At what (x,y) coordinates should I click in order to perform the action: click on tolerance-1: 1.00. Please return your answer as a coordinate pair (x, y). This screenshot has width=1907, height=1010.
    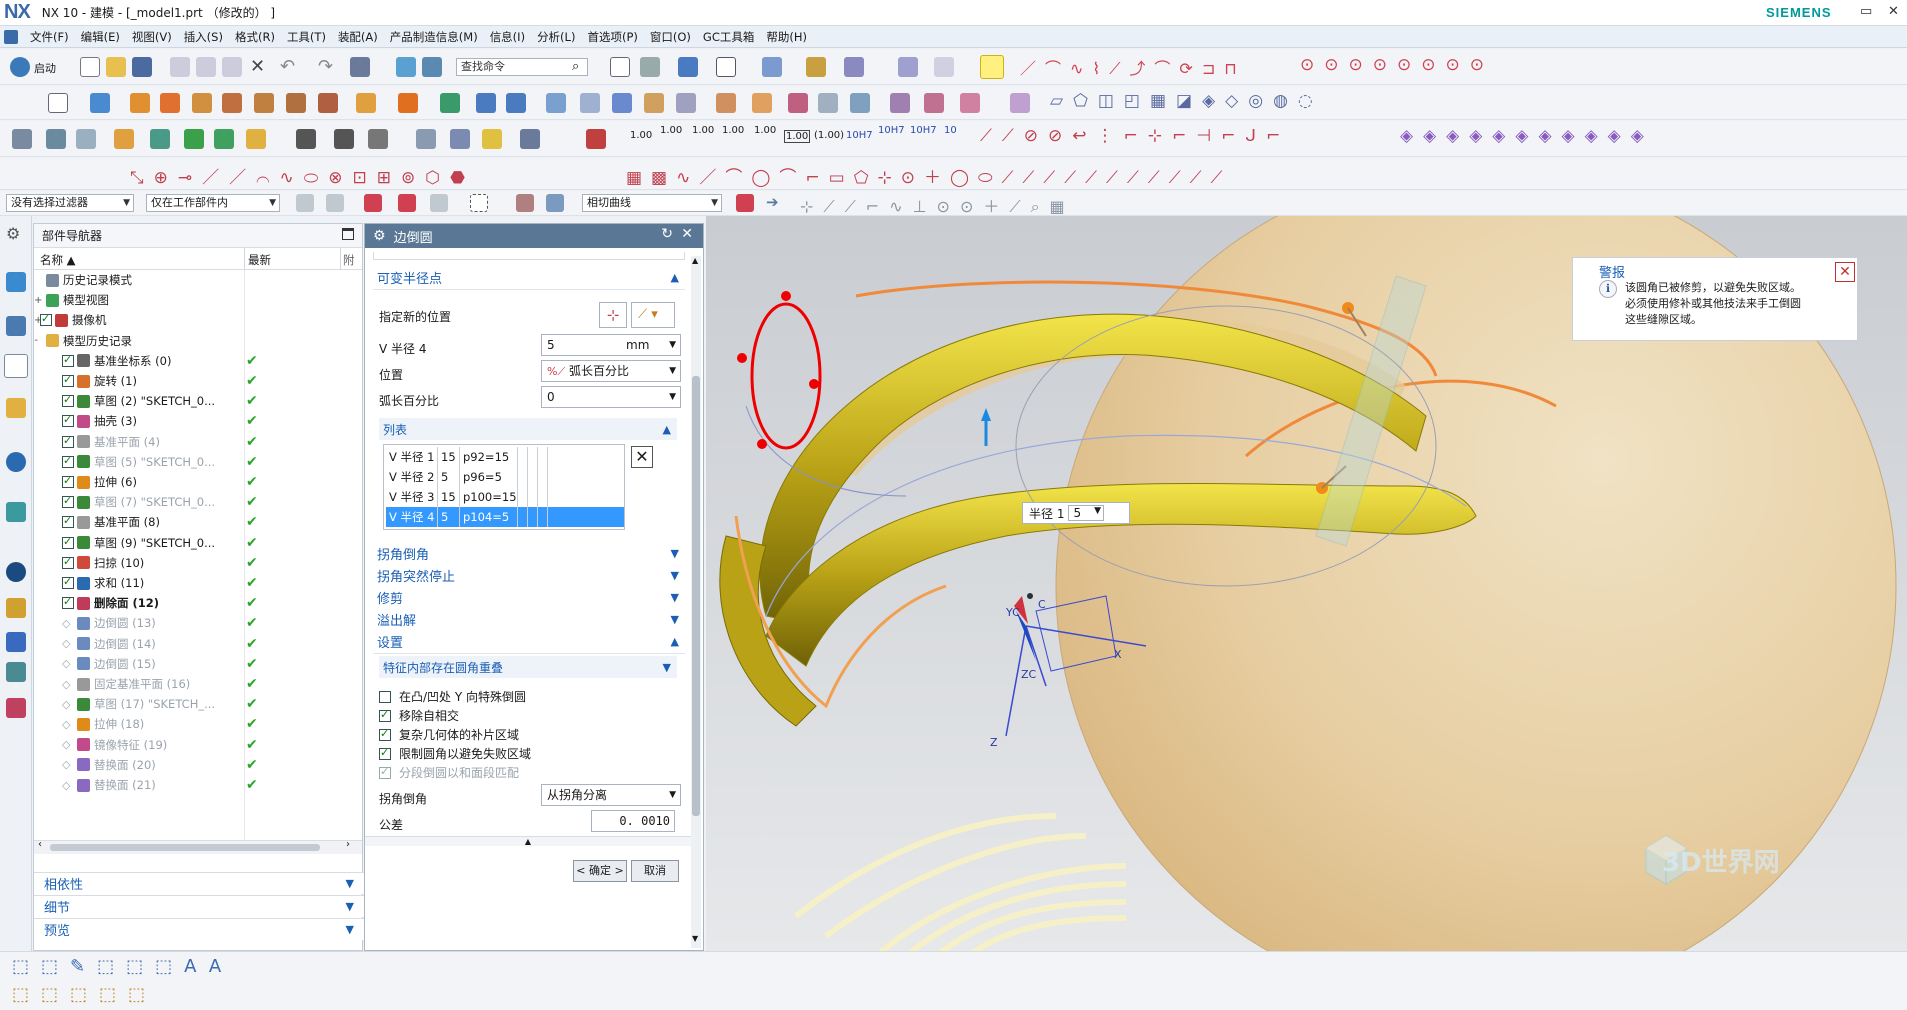
    Looking at the image, I should click on (641, 135).